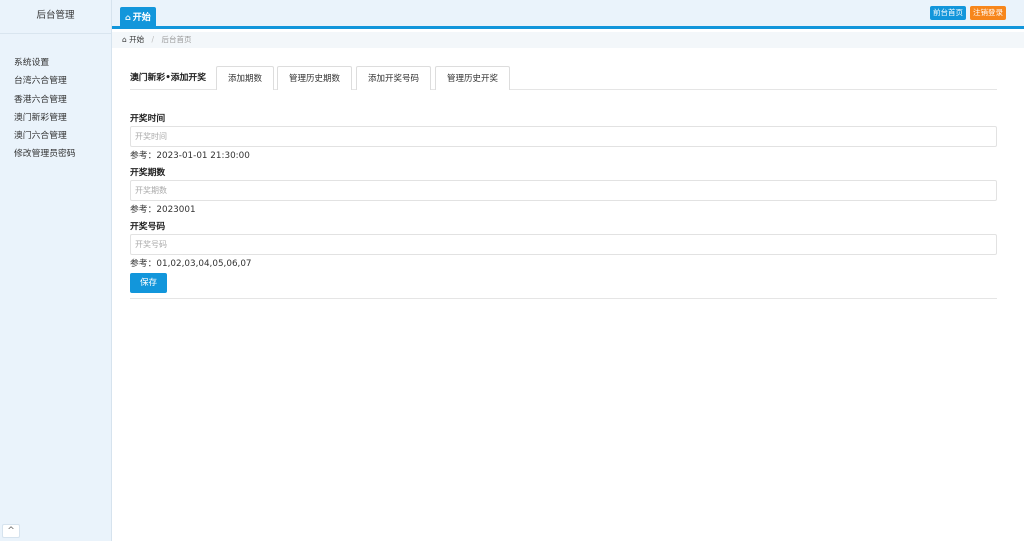  What do you see at coordinates (394, 78) in the screenshot?
I see `tab-add-numbers: 添加开奖号码` at bounding box center [394, 78].